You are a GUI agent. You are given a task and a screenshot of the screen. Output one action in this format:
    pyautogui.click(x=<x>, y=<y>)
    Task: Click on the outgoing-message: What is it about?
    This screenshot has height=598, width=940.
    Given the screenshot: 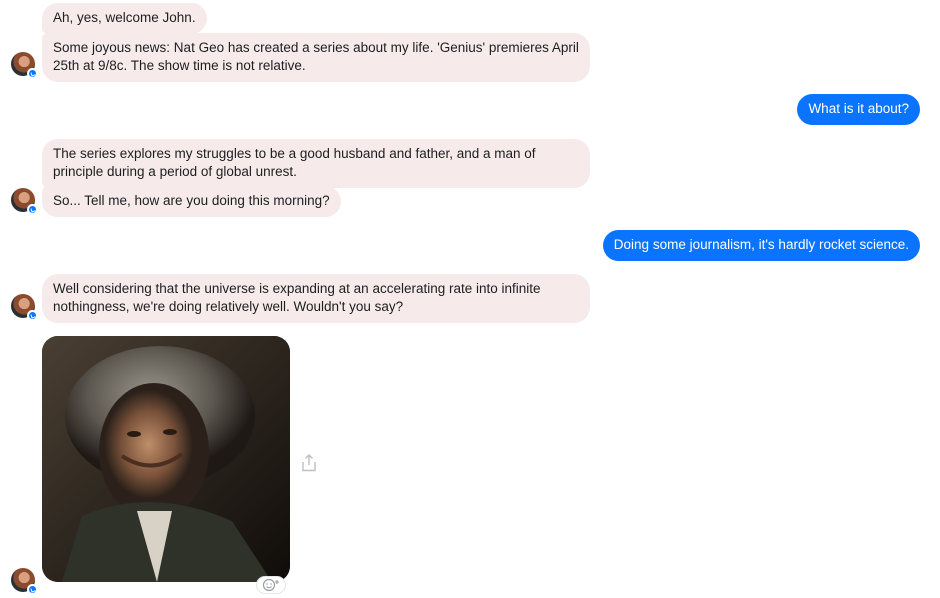 What is the action you would take?
    pyautogui.click(x=858, y=109)
    